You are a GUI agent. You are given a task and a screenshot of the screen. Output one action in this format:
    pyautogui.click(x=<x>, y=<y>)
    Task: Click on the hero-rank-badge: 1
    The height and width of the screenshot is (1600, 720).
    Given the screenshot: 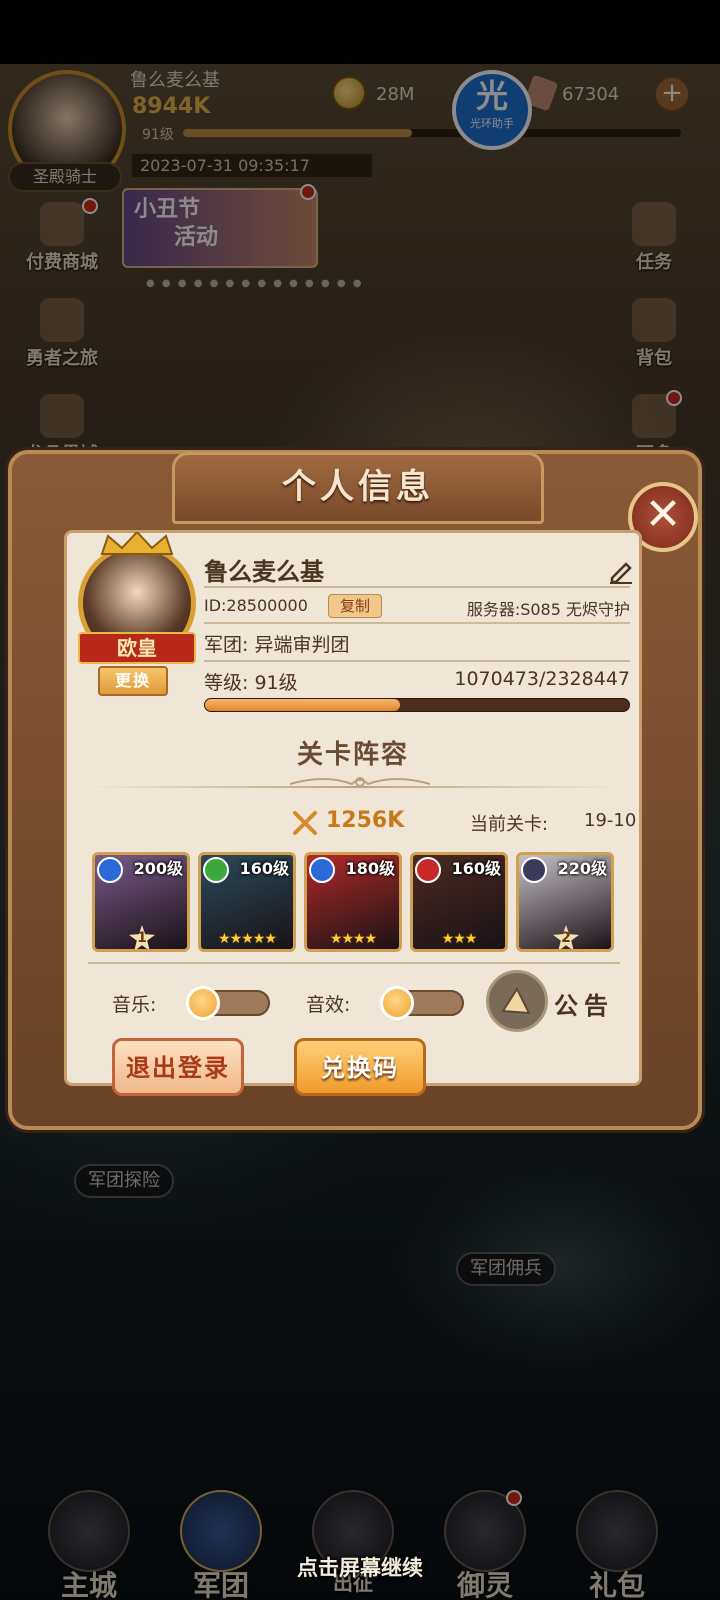 What is the action you would take?
    pyautogui.click(x=142, y=937)
    